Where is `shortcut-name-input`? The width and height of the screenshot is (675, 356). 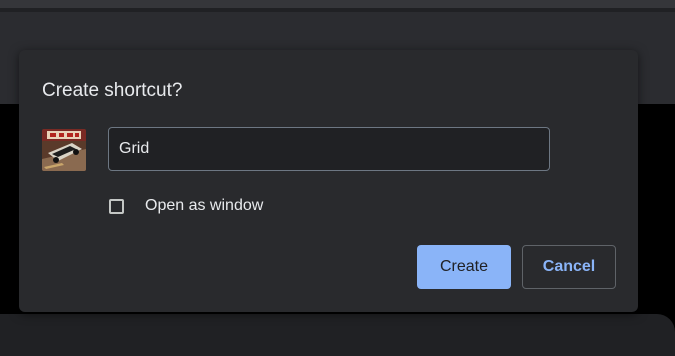 shortcut-name-input is located at coordinates (329, 149).